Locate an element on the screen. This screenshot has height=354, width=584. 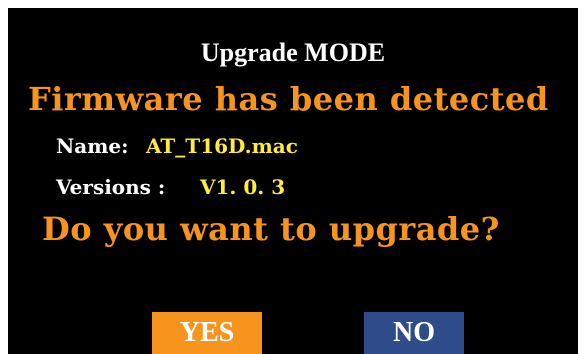
yes-button: YES is located at coordinates (207, 333).